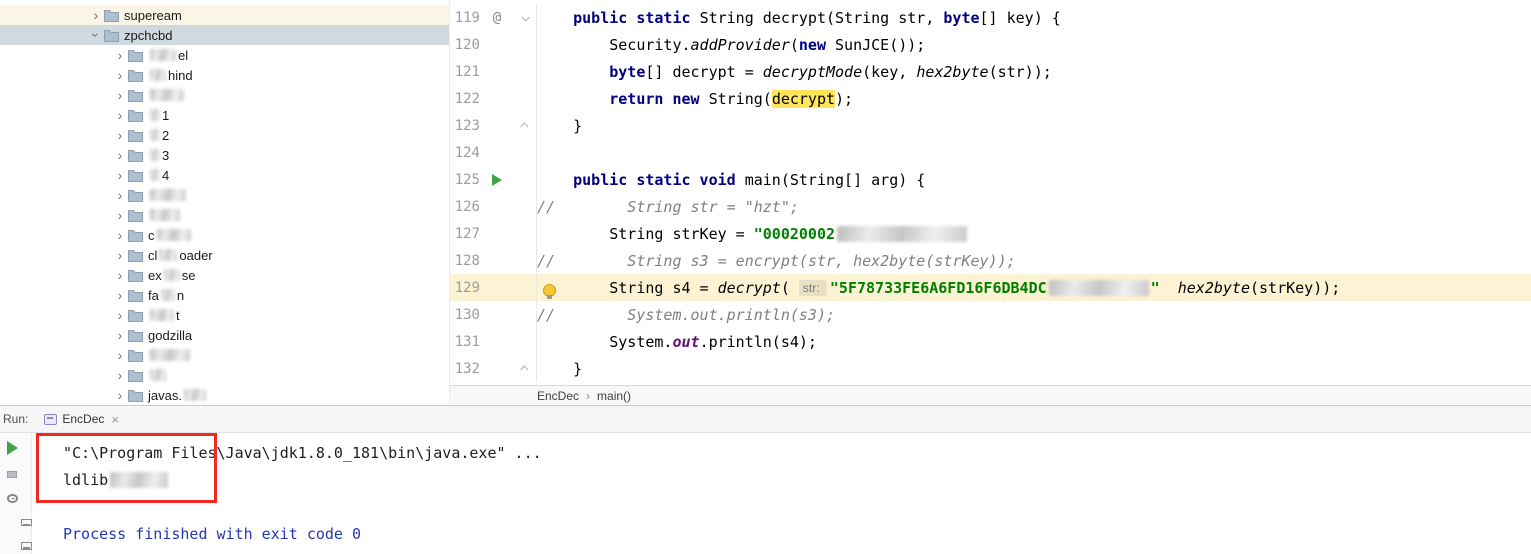  Describe the element at coordinates (990, 368) in the screenshot. I see `code-line: 132 }` at that location.